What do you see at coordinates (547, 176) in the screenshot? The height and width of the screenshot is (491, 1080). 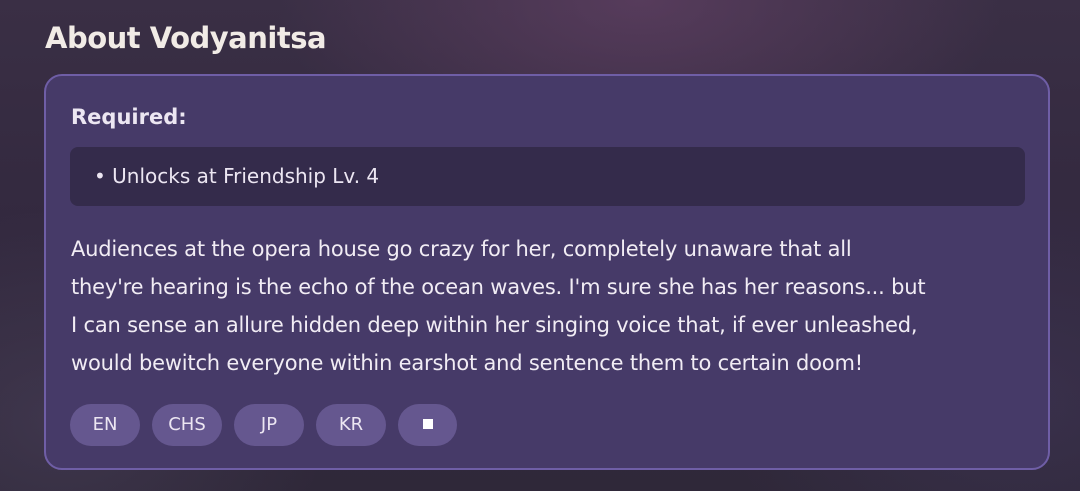 I see `requirement-box: • Unlocks at Friendship Lv. 4` at bounding box center [547, 176].